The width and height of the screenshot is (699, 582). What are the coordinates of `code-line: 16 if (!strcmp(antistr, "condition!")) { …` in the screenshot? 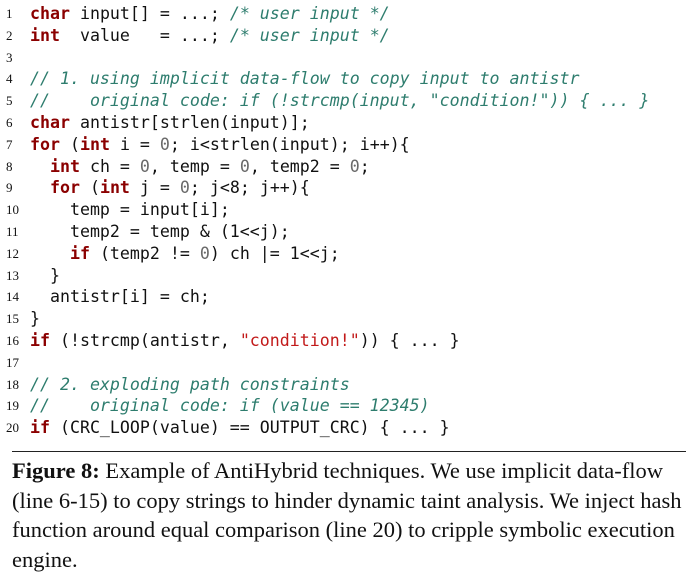 It's located at (351, 341).